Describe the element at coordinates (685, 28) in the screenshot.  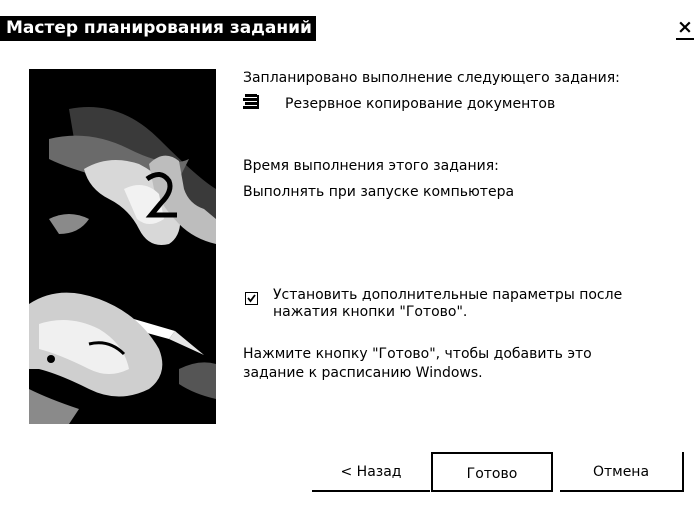
I see `close-icon: ×` at that location.